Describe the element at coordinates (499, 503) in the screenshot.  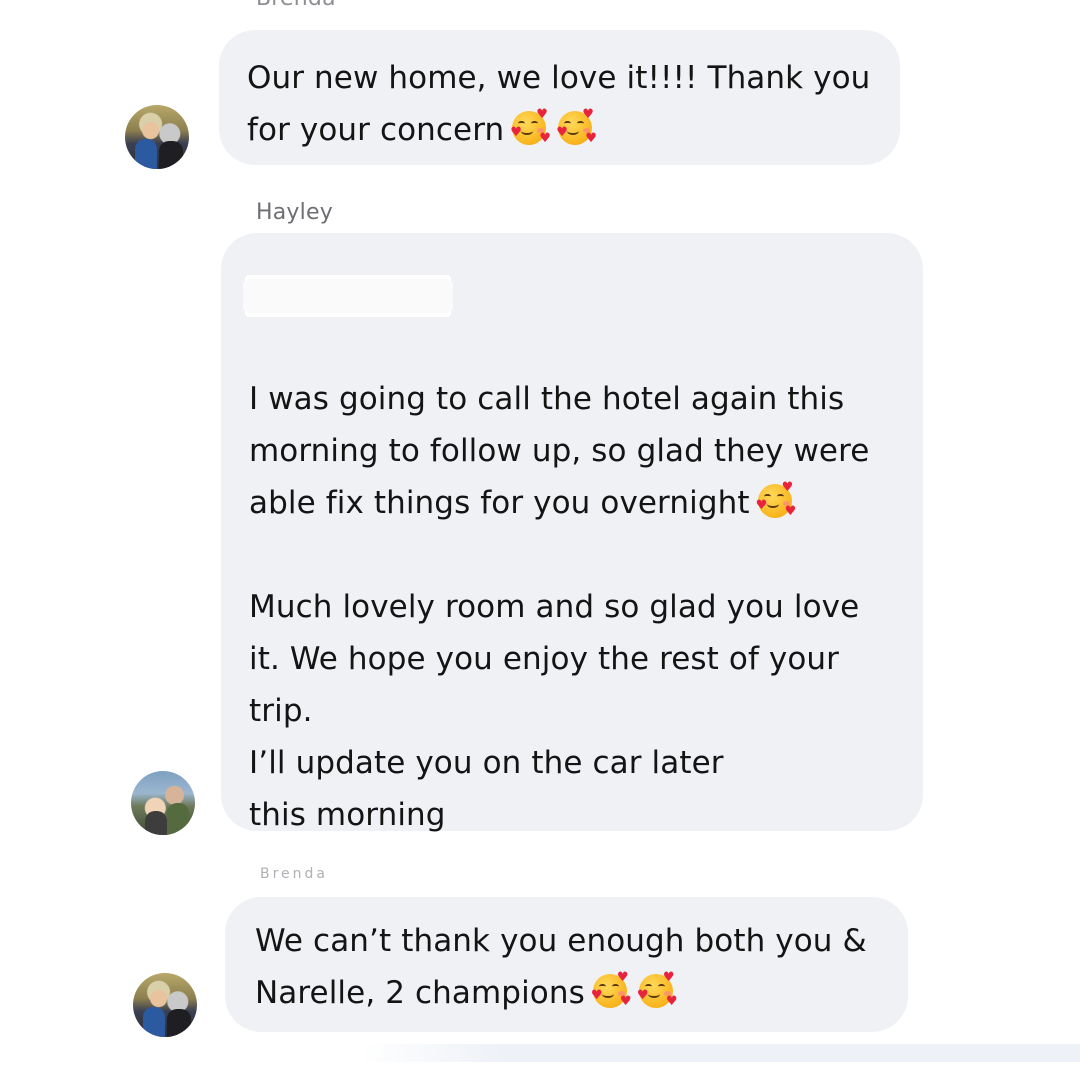
I see `message-2-p1-line-3-text: able fix things for you overnight` at that location.